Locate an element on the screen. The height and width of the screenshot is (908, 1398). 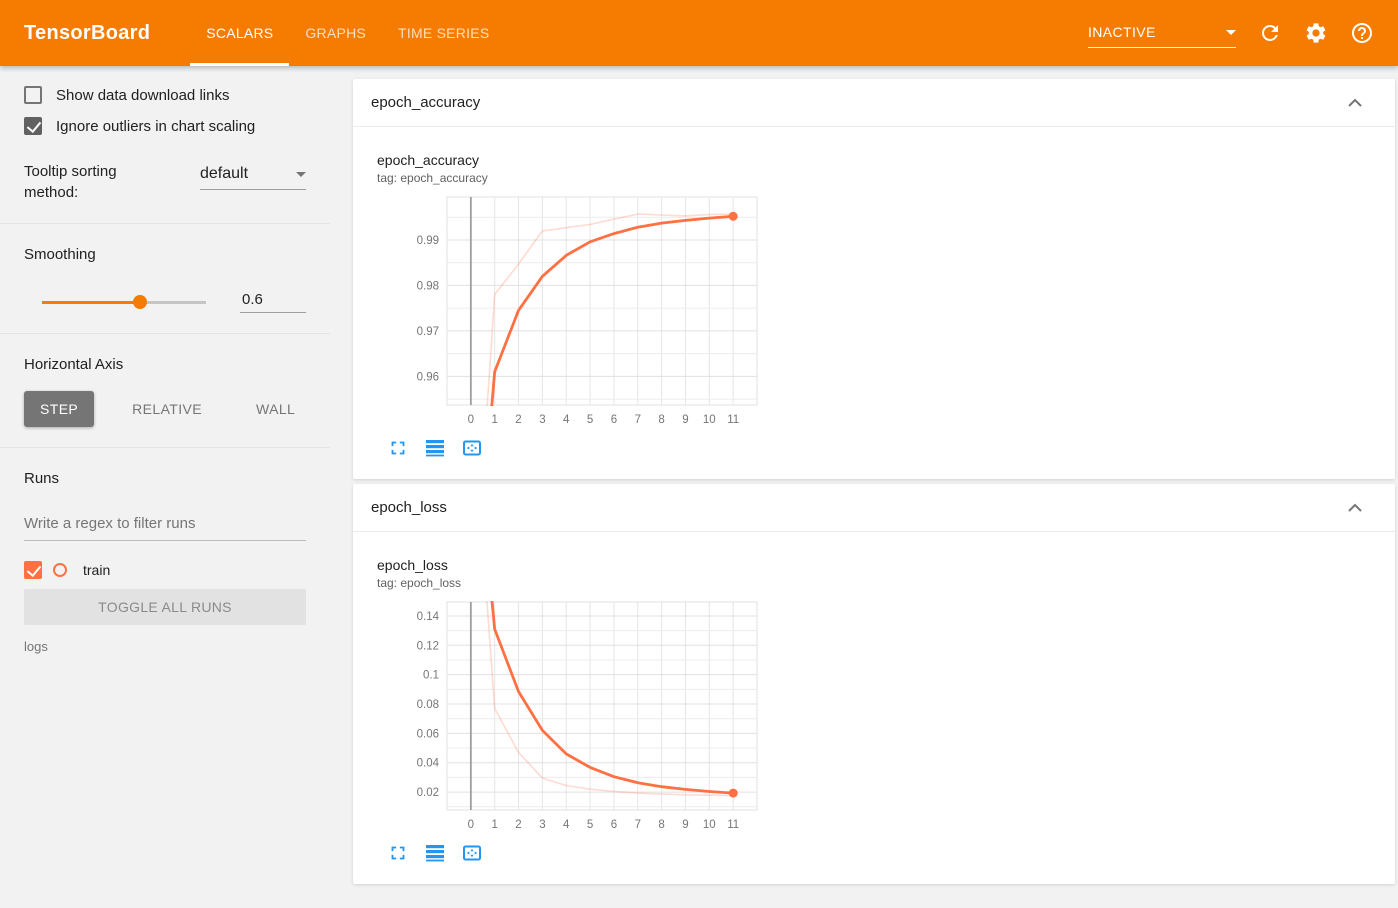
smoothing-slider-fill is located at coordinates (91, 302).